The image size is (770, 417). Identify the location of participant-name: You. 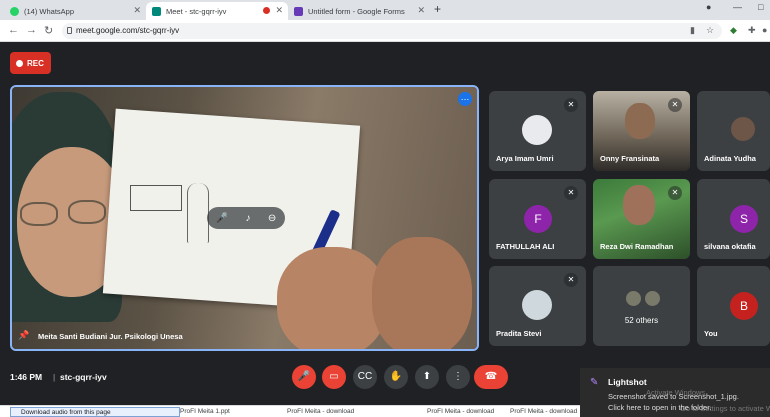
(711, 333).